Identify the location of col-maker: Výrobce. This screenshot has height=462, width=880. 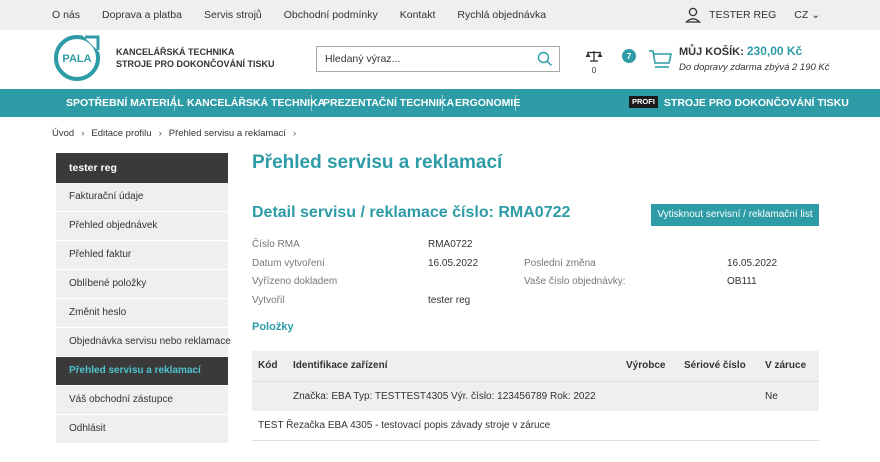
(646, 365).